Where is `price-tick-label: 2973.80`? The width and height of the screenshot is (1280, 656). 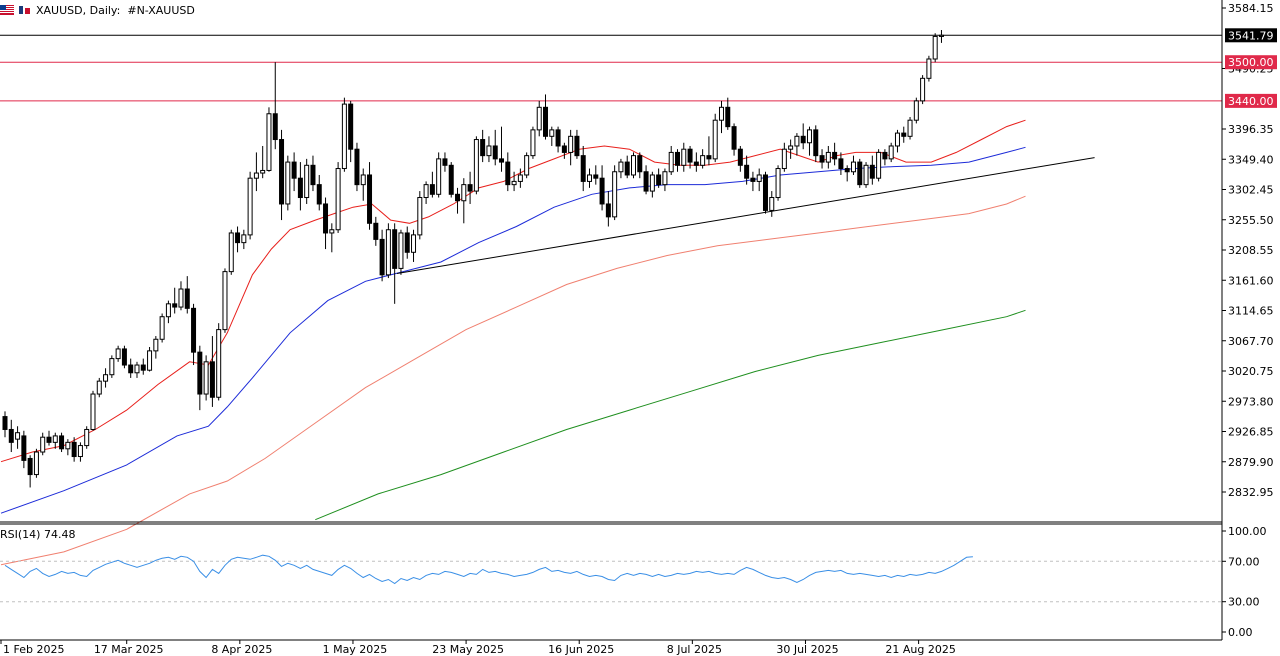 price-tick-label: 2973.80 is located at coordinates (1251, 401).